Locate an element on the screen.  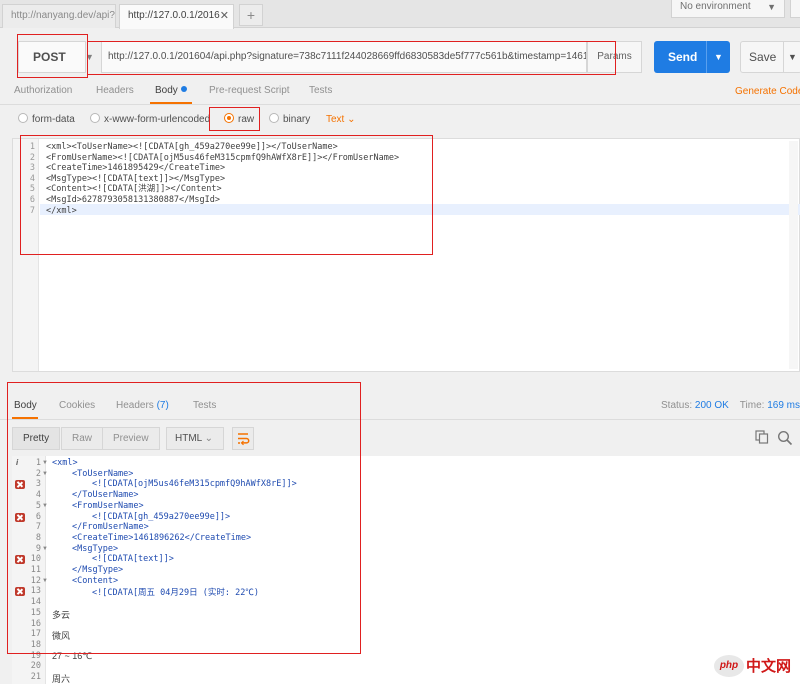
environment-label: No environment is located at coordinates (715, 6).